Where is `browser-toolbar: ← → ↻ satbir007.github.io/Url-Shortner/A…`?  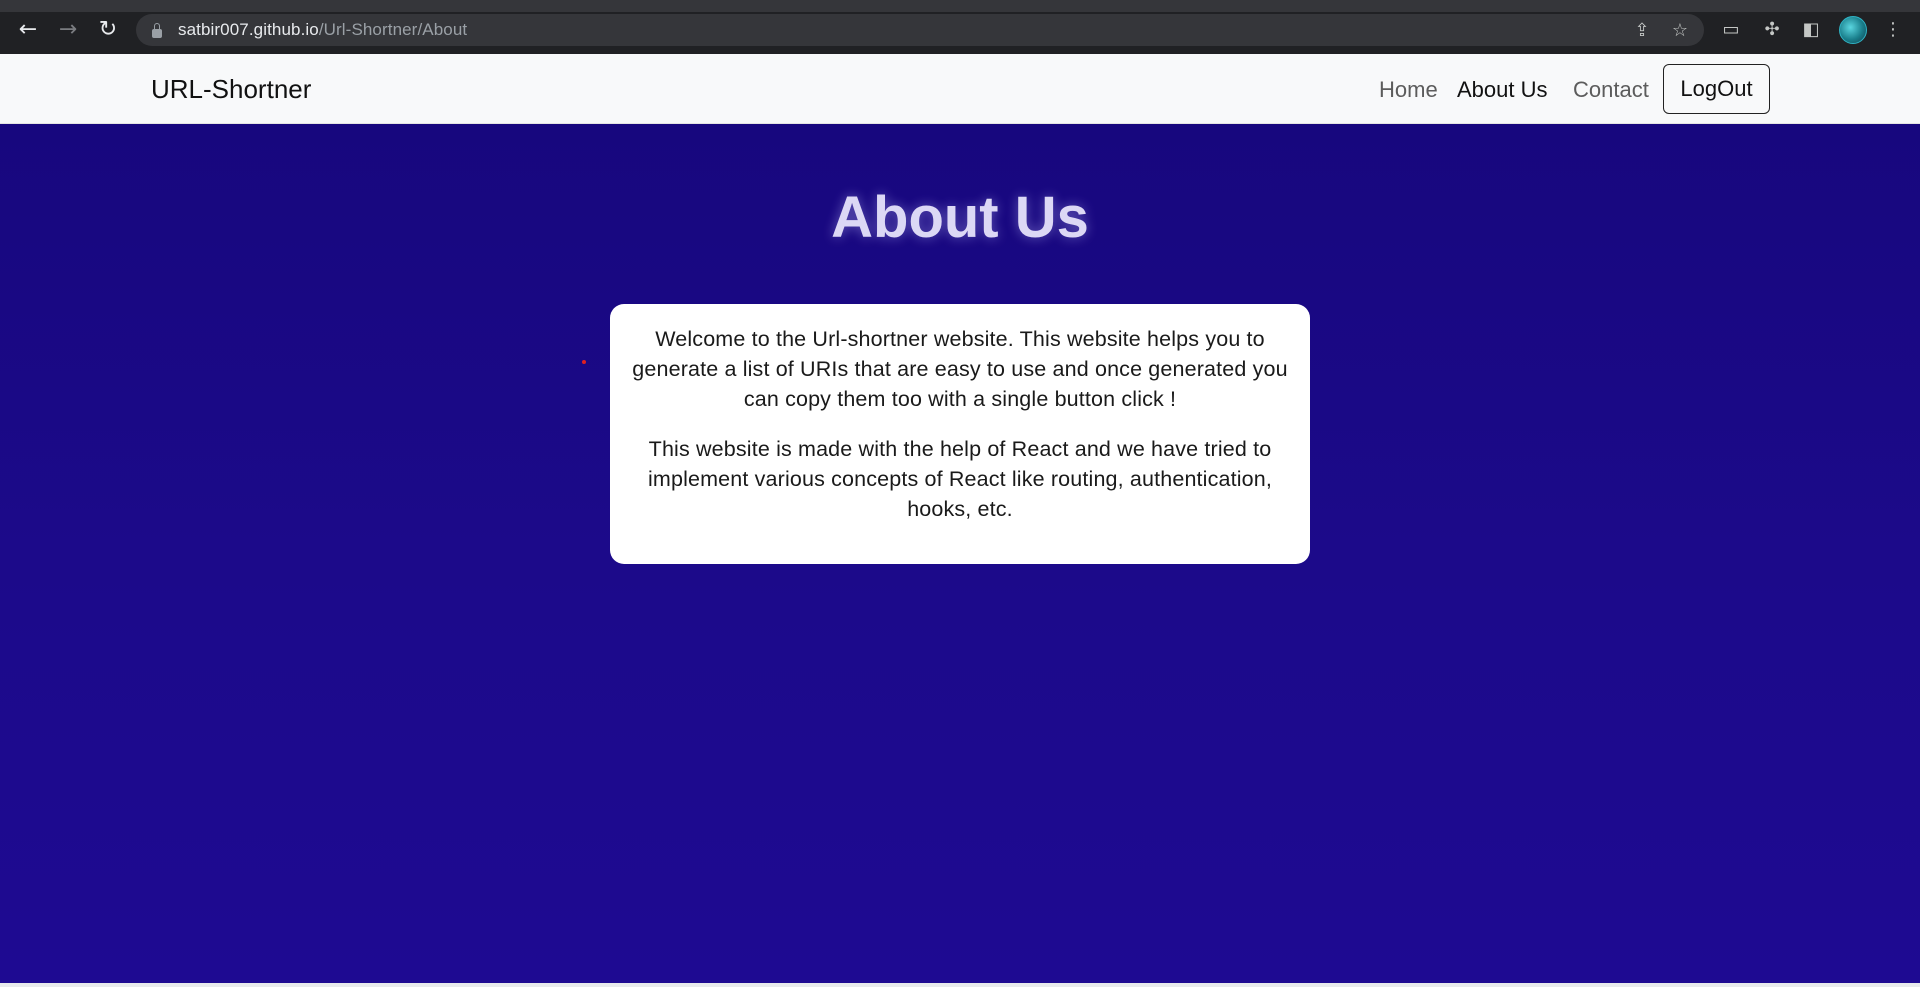 browser-toolbar: ← → ↻ satbir007.github.io/Url-Shortner/A… is located at coordinates (960, 27).